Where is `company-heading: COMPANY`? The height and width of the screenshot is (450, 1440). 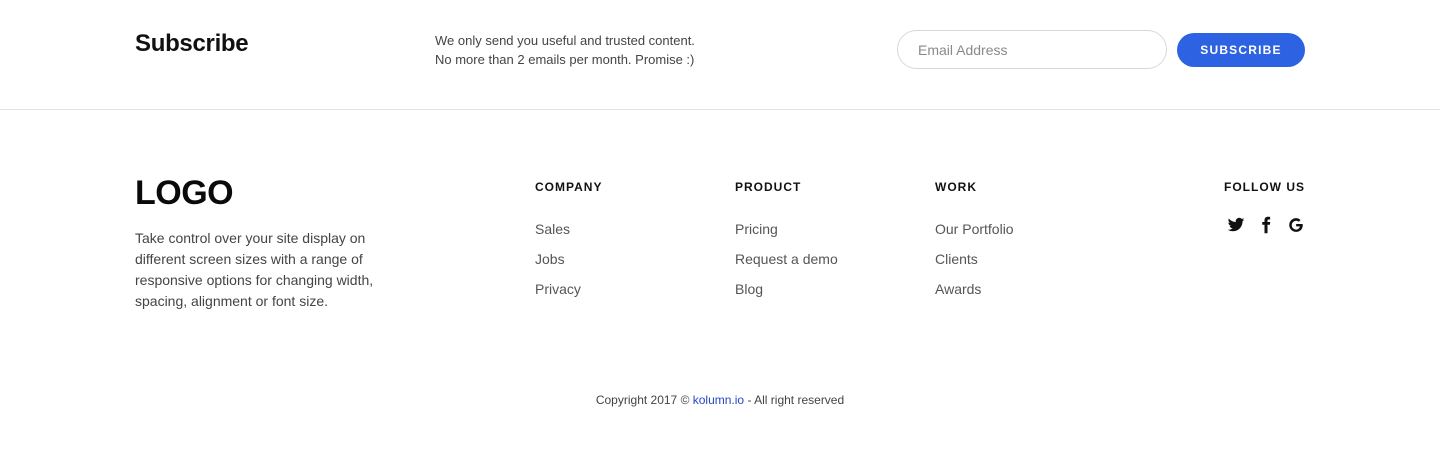 company-heading: COMPANY is located at coordinates (569, 187).